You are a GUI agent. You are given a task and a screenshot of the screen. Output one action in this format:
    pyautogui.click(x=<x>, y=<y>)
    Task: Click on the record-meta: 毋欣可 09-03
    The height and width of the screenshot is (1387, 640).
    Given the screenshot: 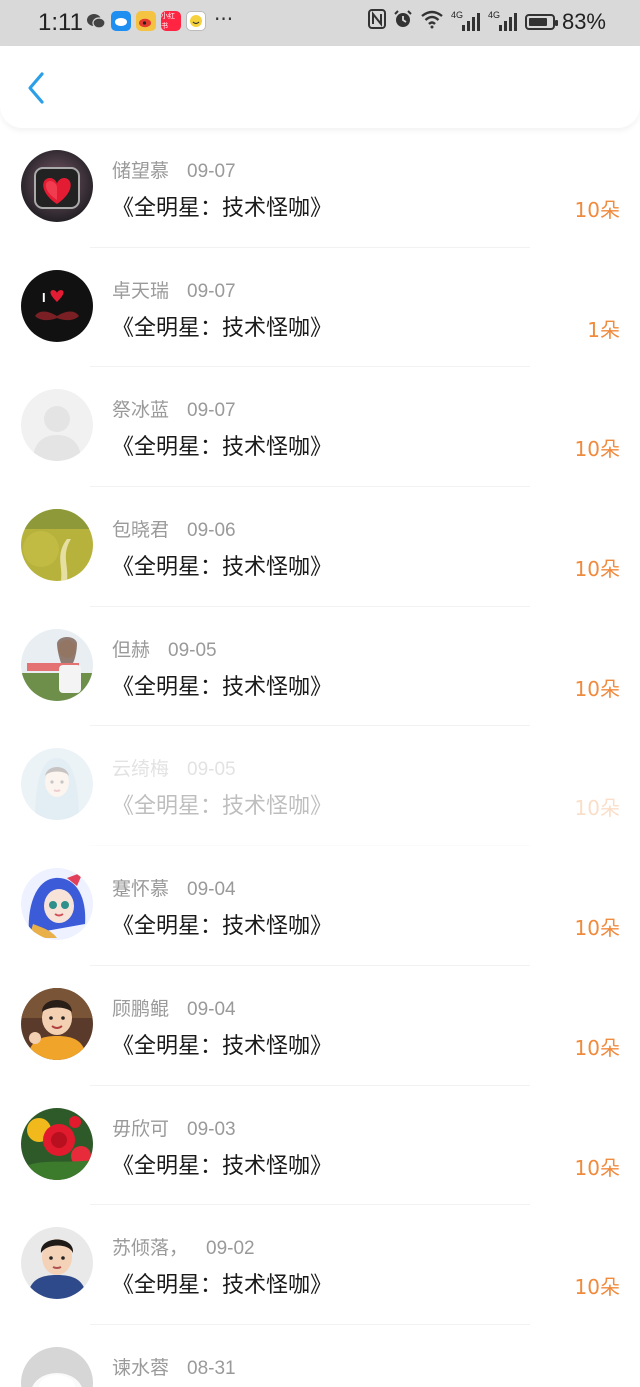 What is the action you would take?
    pyautogui.click(x=174, y=1127)
    